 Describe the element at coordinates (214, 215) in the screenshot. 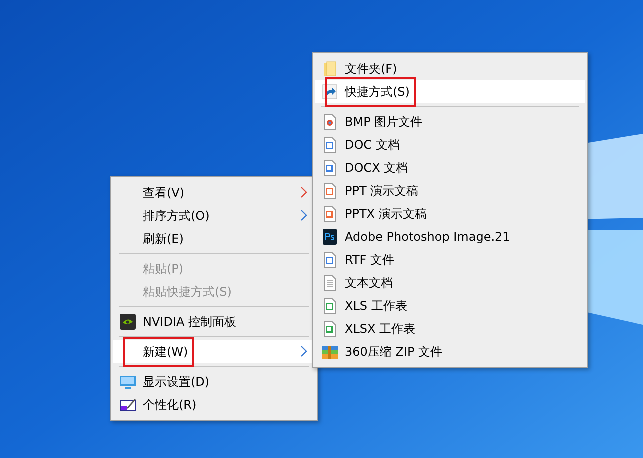

I see `menu-item: 排序方式(O)` at that location.